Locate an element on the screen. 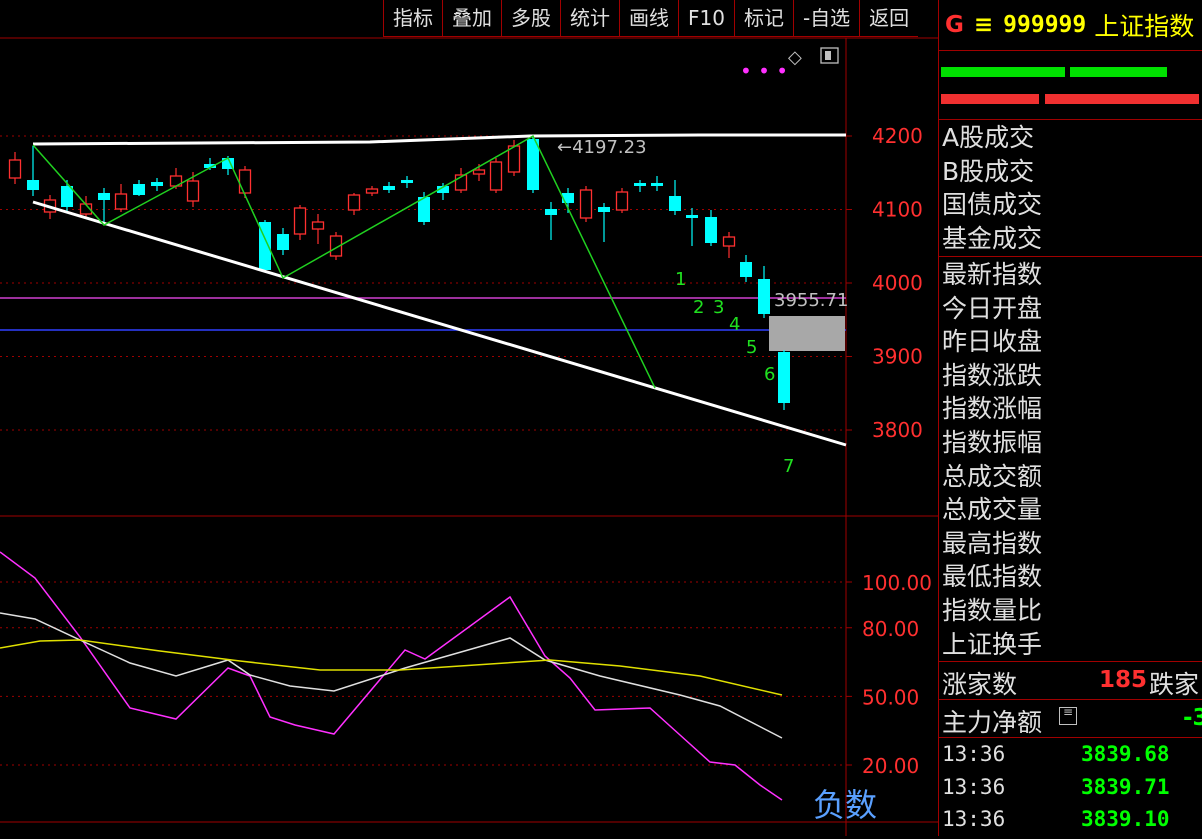 This screenshot has width=1202, height=839. price-axis-label: 3800 is located at coordinates (897, 430).